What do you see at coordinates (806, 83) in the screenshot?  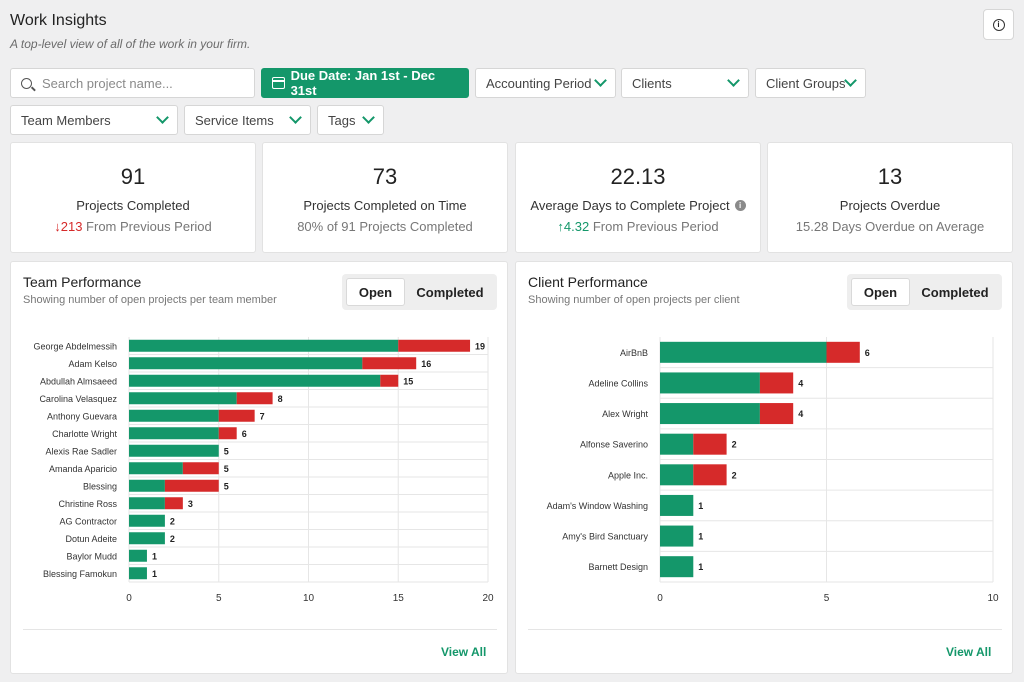 I see `client-groups-label: Client Groups` at bounding box center [806, 83].